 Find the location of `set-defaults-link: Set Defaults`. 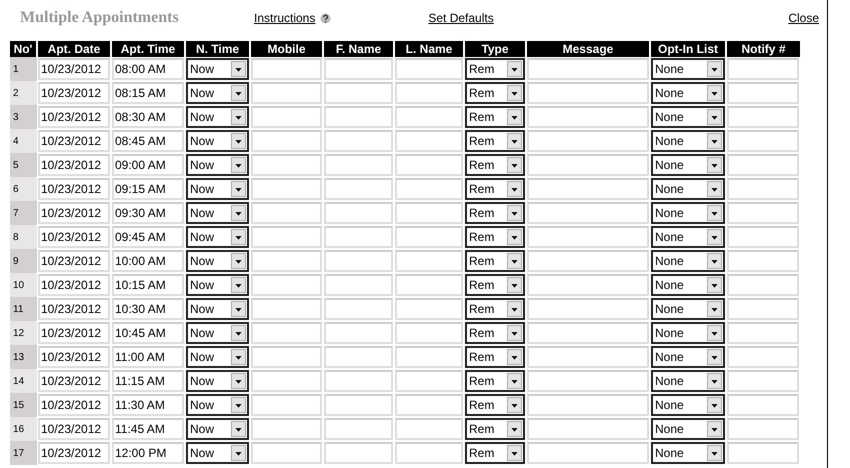

set-defaults-link: Set Defaults is located at coordinates (461, 18).